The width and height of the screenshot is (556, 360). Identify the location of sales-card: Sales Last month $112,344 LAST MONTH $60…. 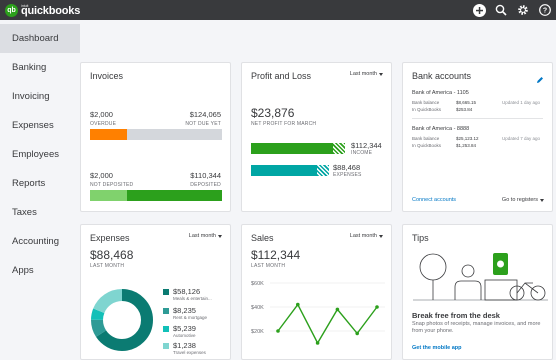
(316, 292).